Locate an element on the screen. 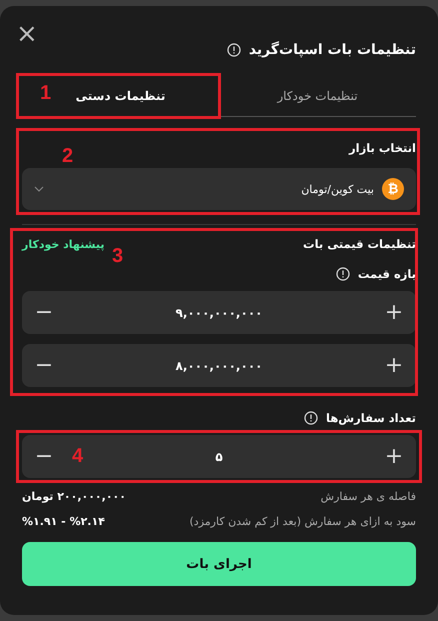 This screenshot has width=438, height=621. stepper-value: ۹,۰۰۰,۰۰۰,۰۰۰ is located at coordinates (219, 313).